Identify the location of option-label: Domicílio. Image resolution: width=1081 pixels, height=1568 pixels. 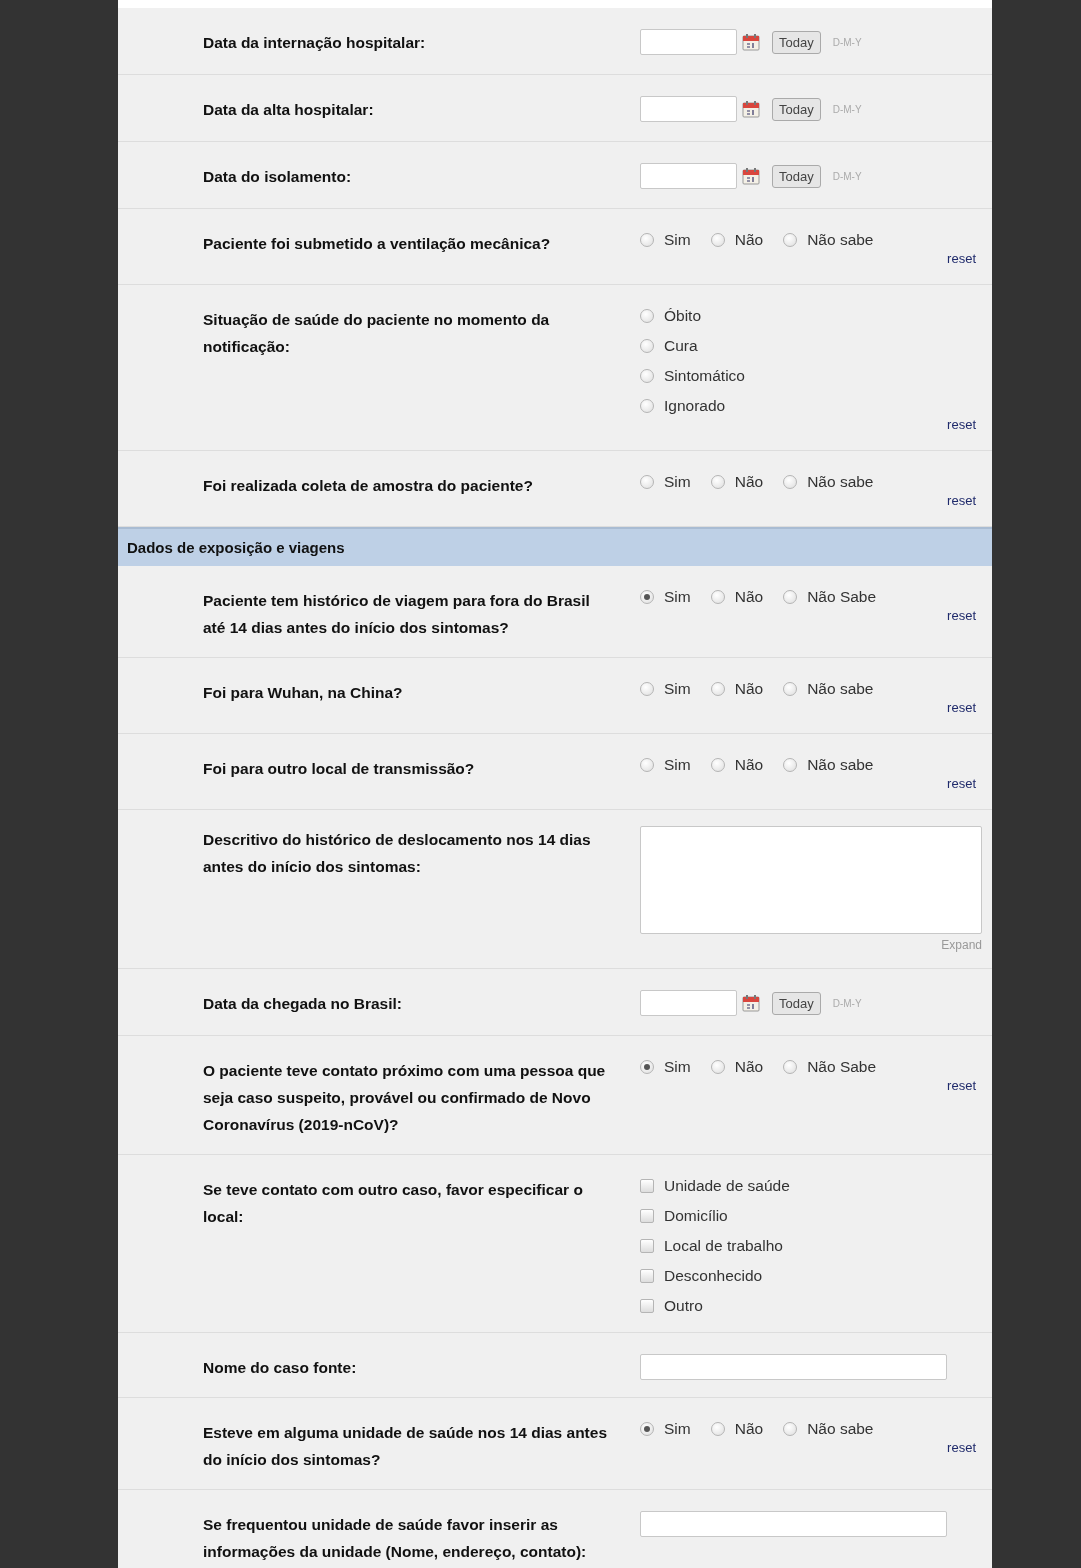
(696, 1216).